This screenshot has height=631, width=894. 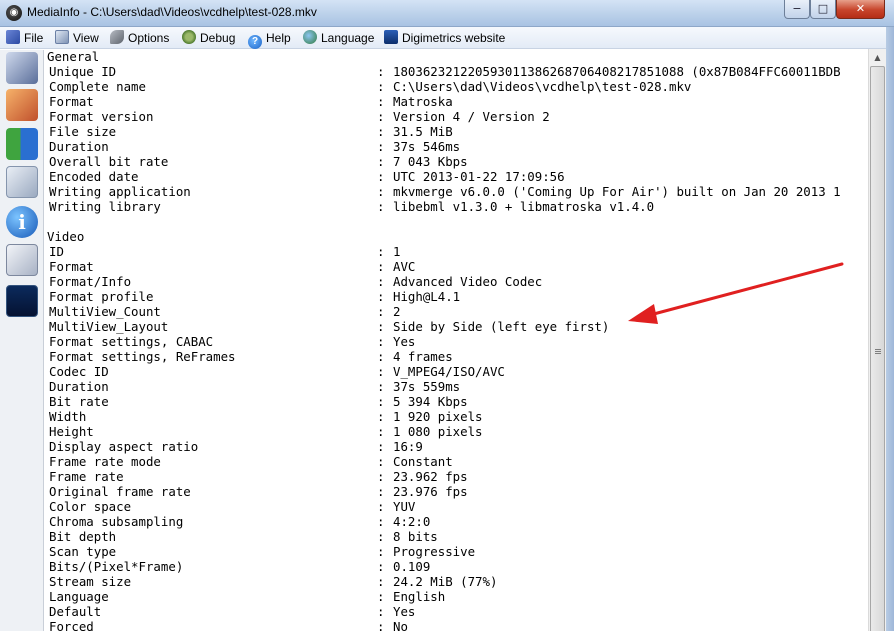 What do you see at coordinates (109, 161) in the screenshot?
I see `field-key: Overall bit rate` at bounding box center [109, 161].